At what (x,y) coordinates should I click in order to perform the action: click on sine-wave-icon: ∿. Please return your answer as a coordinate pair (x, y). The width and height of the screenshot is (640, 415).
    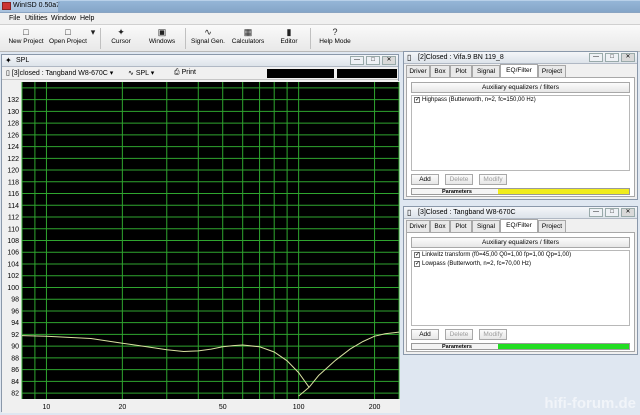
    Looking at the image, I should click on (208, 32).